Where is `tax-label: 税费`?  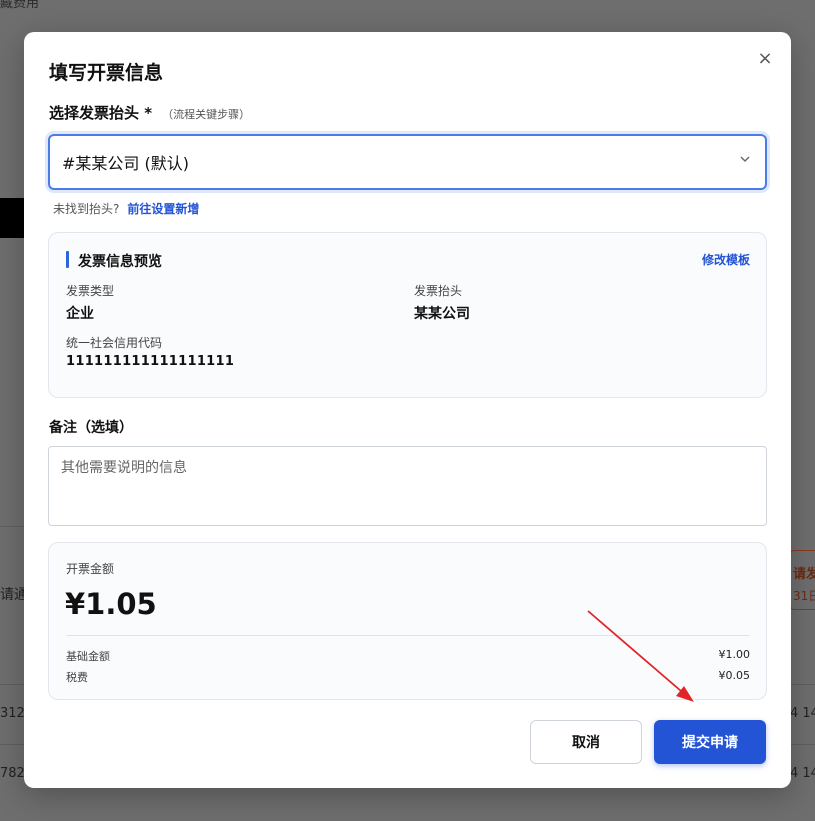 tax-label: 税费 is located at coordinates (77, 677).